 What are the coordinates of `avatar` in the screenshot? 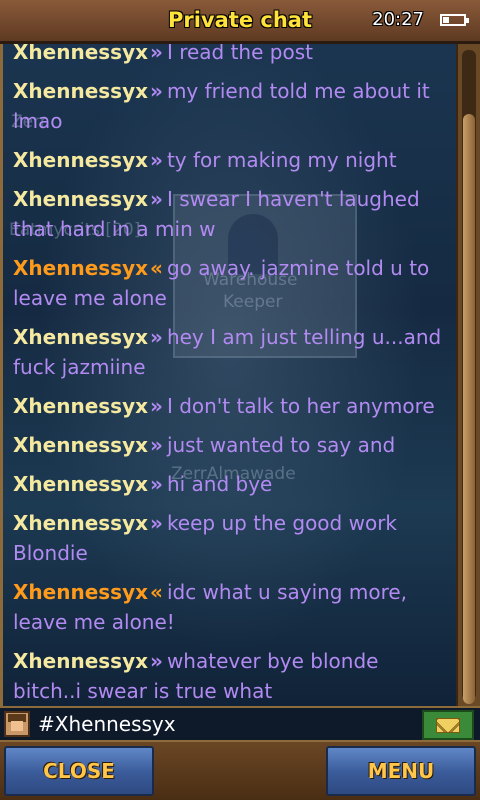 It's located at (17, 724).